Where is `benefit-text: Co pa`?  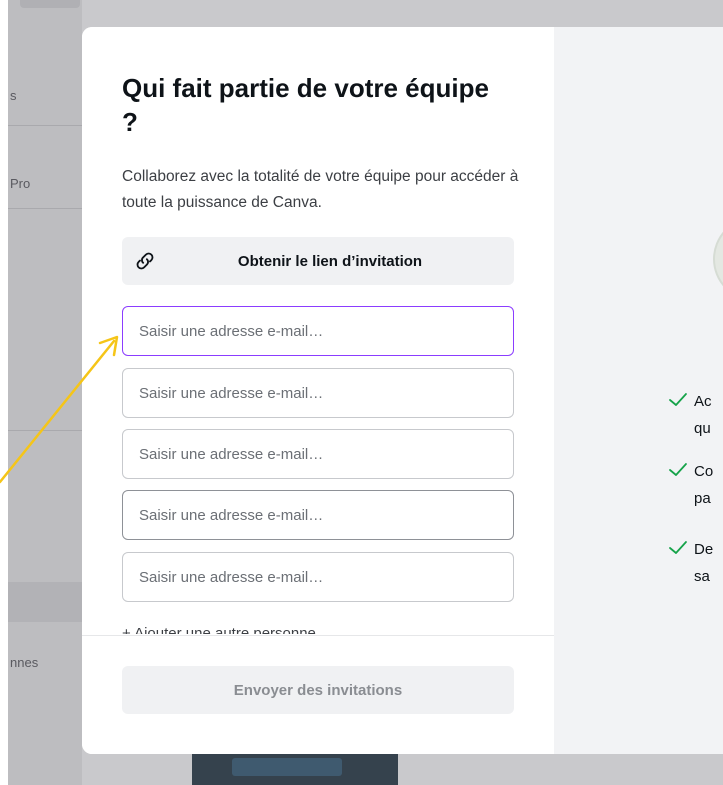
benefit-text: Co pa is located at coordinates (704, 485).